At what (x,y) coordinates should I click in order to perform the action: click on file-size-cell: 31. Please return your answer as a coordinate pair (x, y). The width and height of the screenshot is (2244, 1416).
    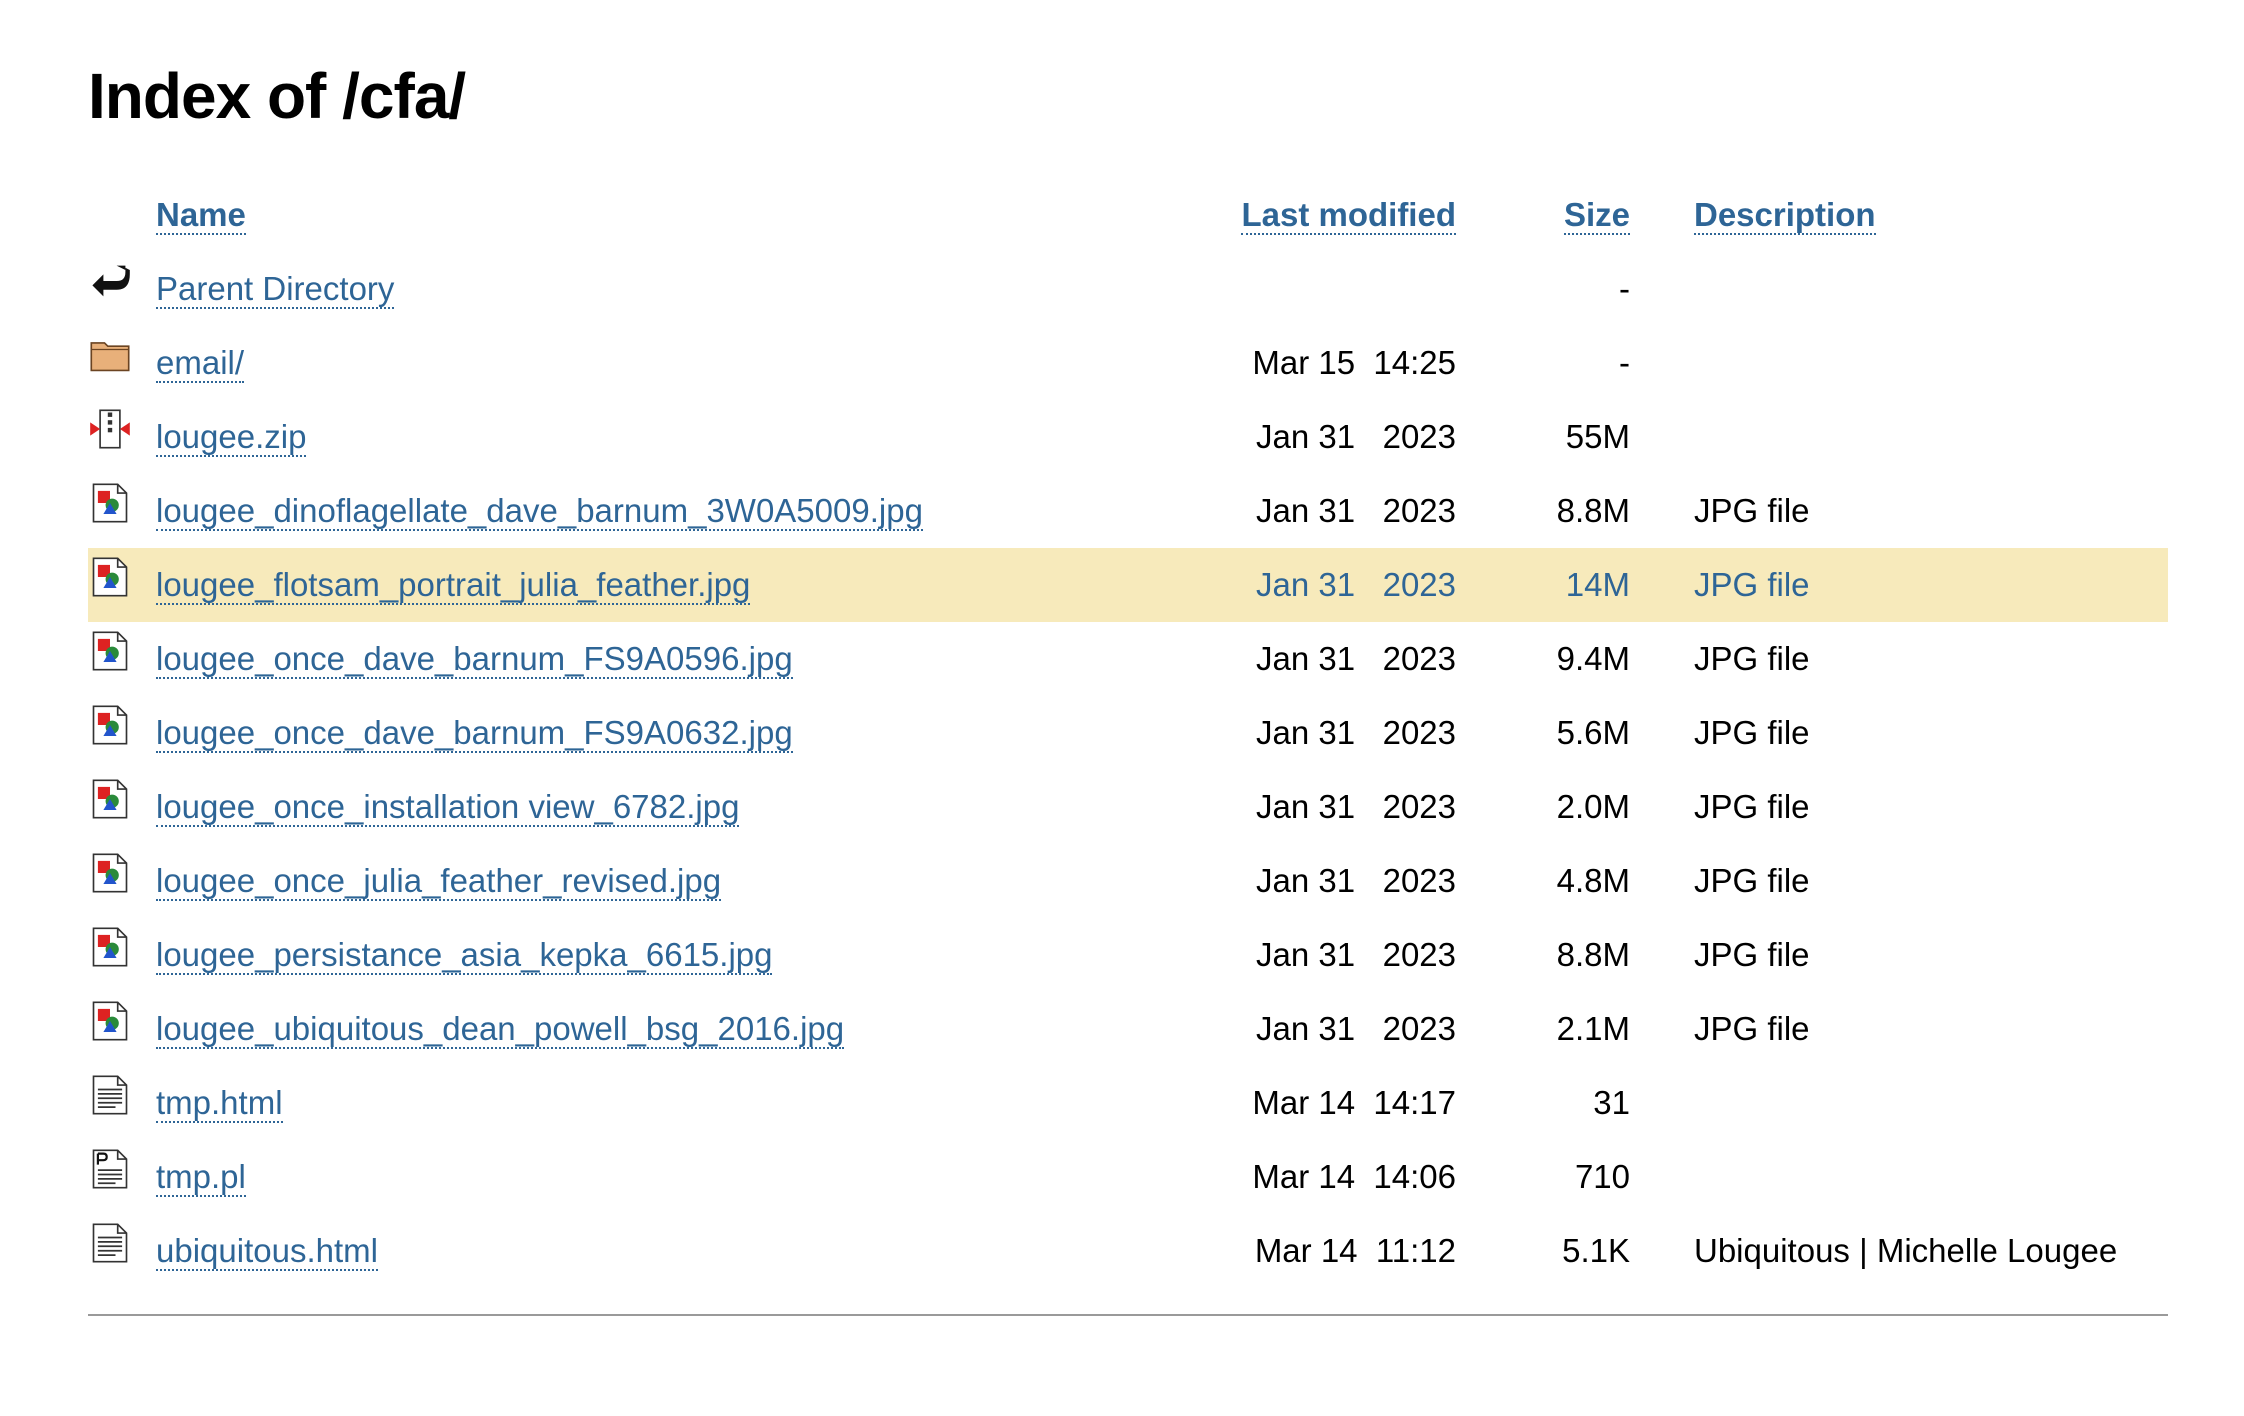
    Looking at the image, I should click on (1611, 1102).